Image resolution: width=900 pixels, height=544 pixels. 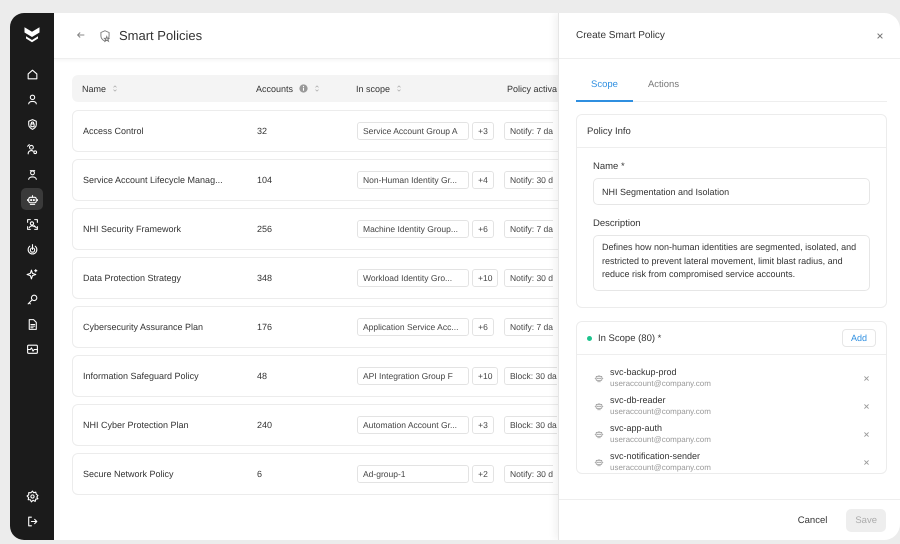 What do you see at coordinates (265, 229) in the screenshot?
I see `account-count: 256` at bounding box center [265, 229].